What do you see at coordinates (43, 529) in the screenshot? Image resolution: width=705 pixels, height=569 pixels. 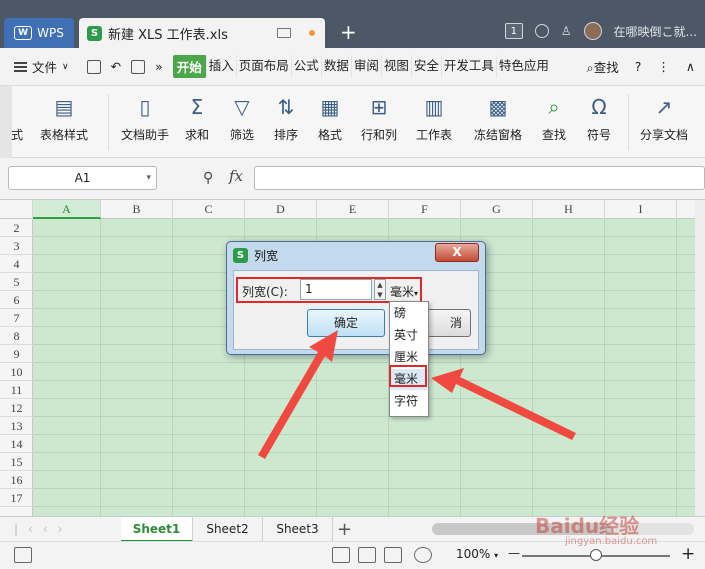 I see `sheet-nav-arrows: |‹‹›` at bounding box center [43, 529].